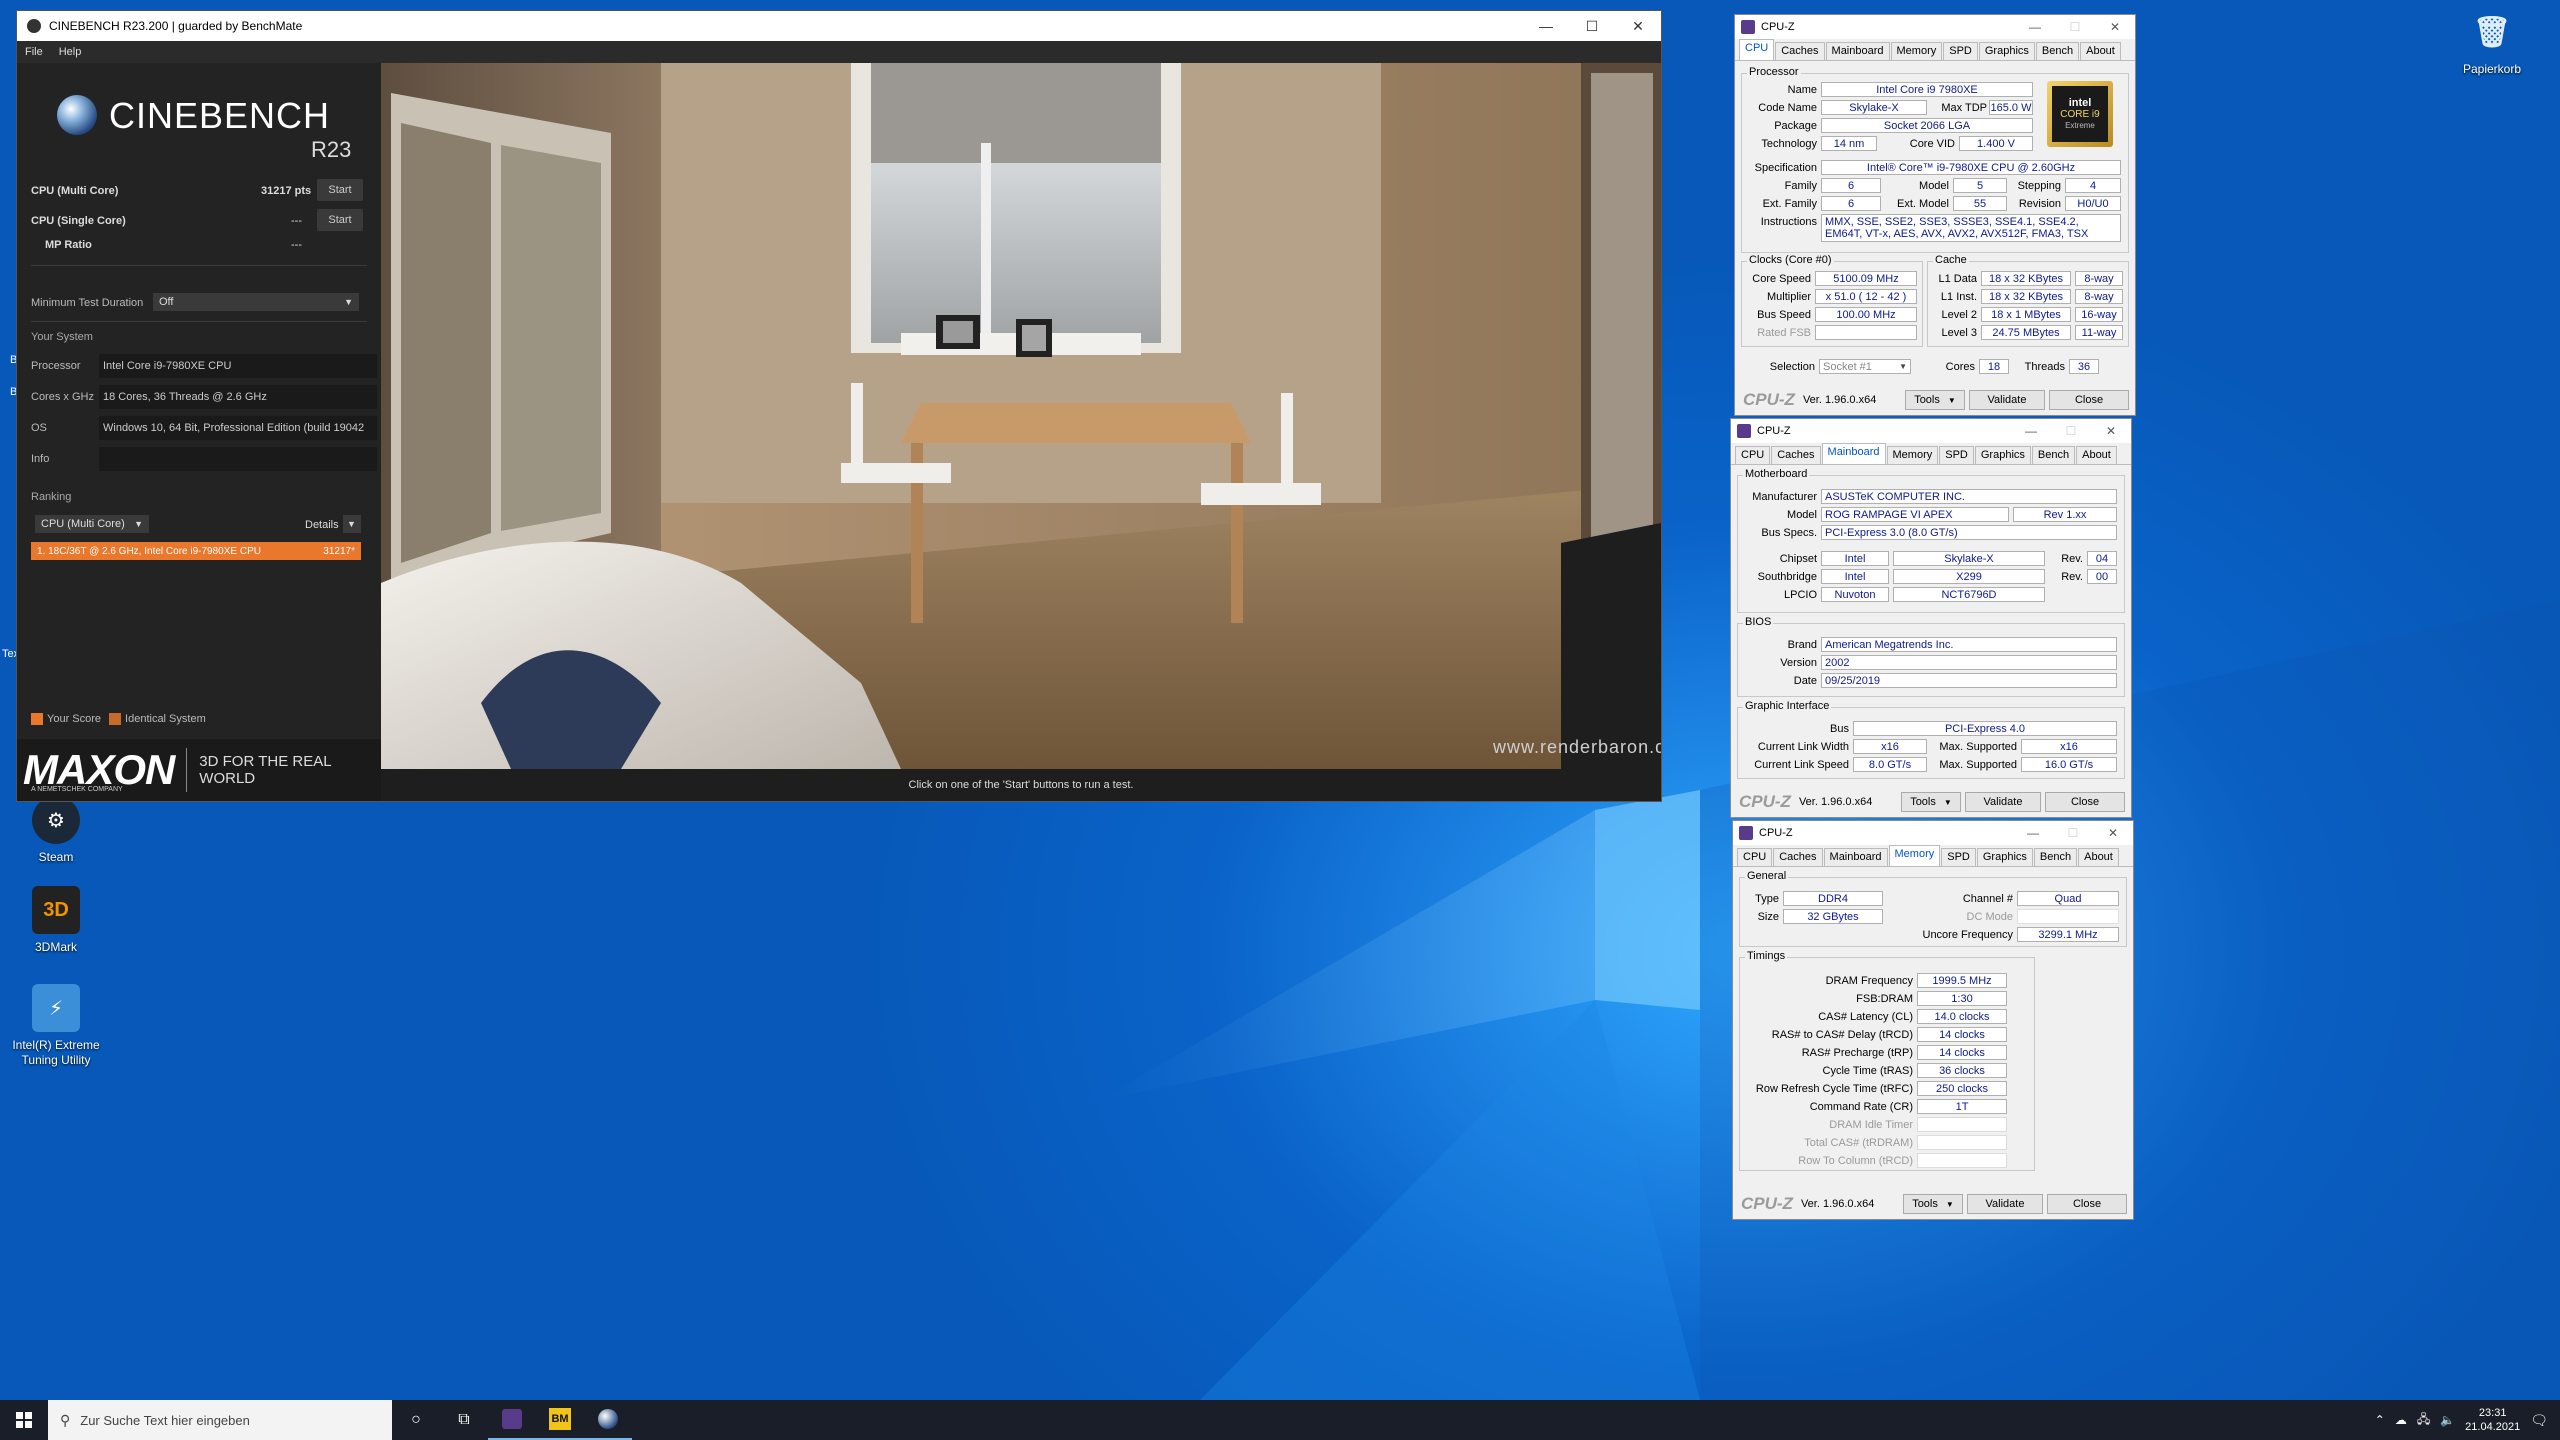  Describe the element at coordinates (2423, 1420) in the screenshot. I see `network-icon: 🖧` at that location.